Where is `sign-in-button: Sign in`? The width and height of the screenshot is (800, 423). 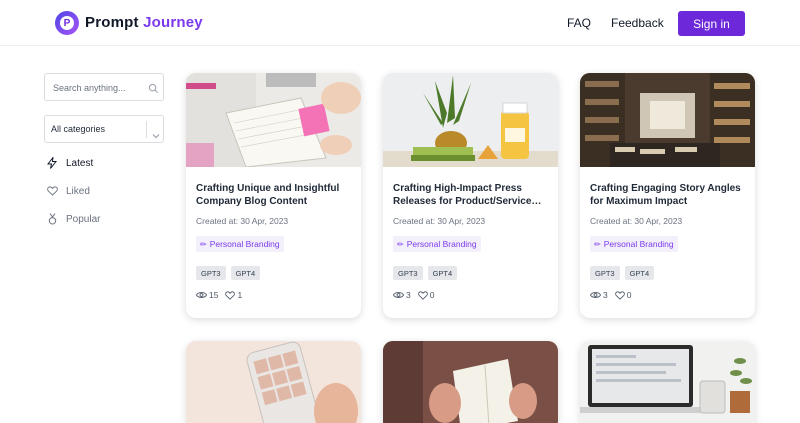 sign-in-button: Sign in is located at coordinates (711, 23).